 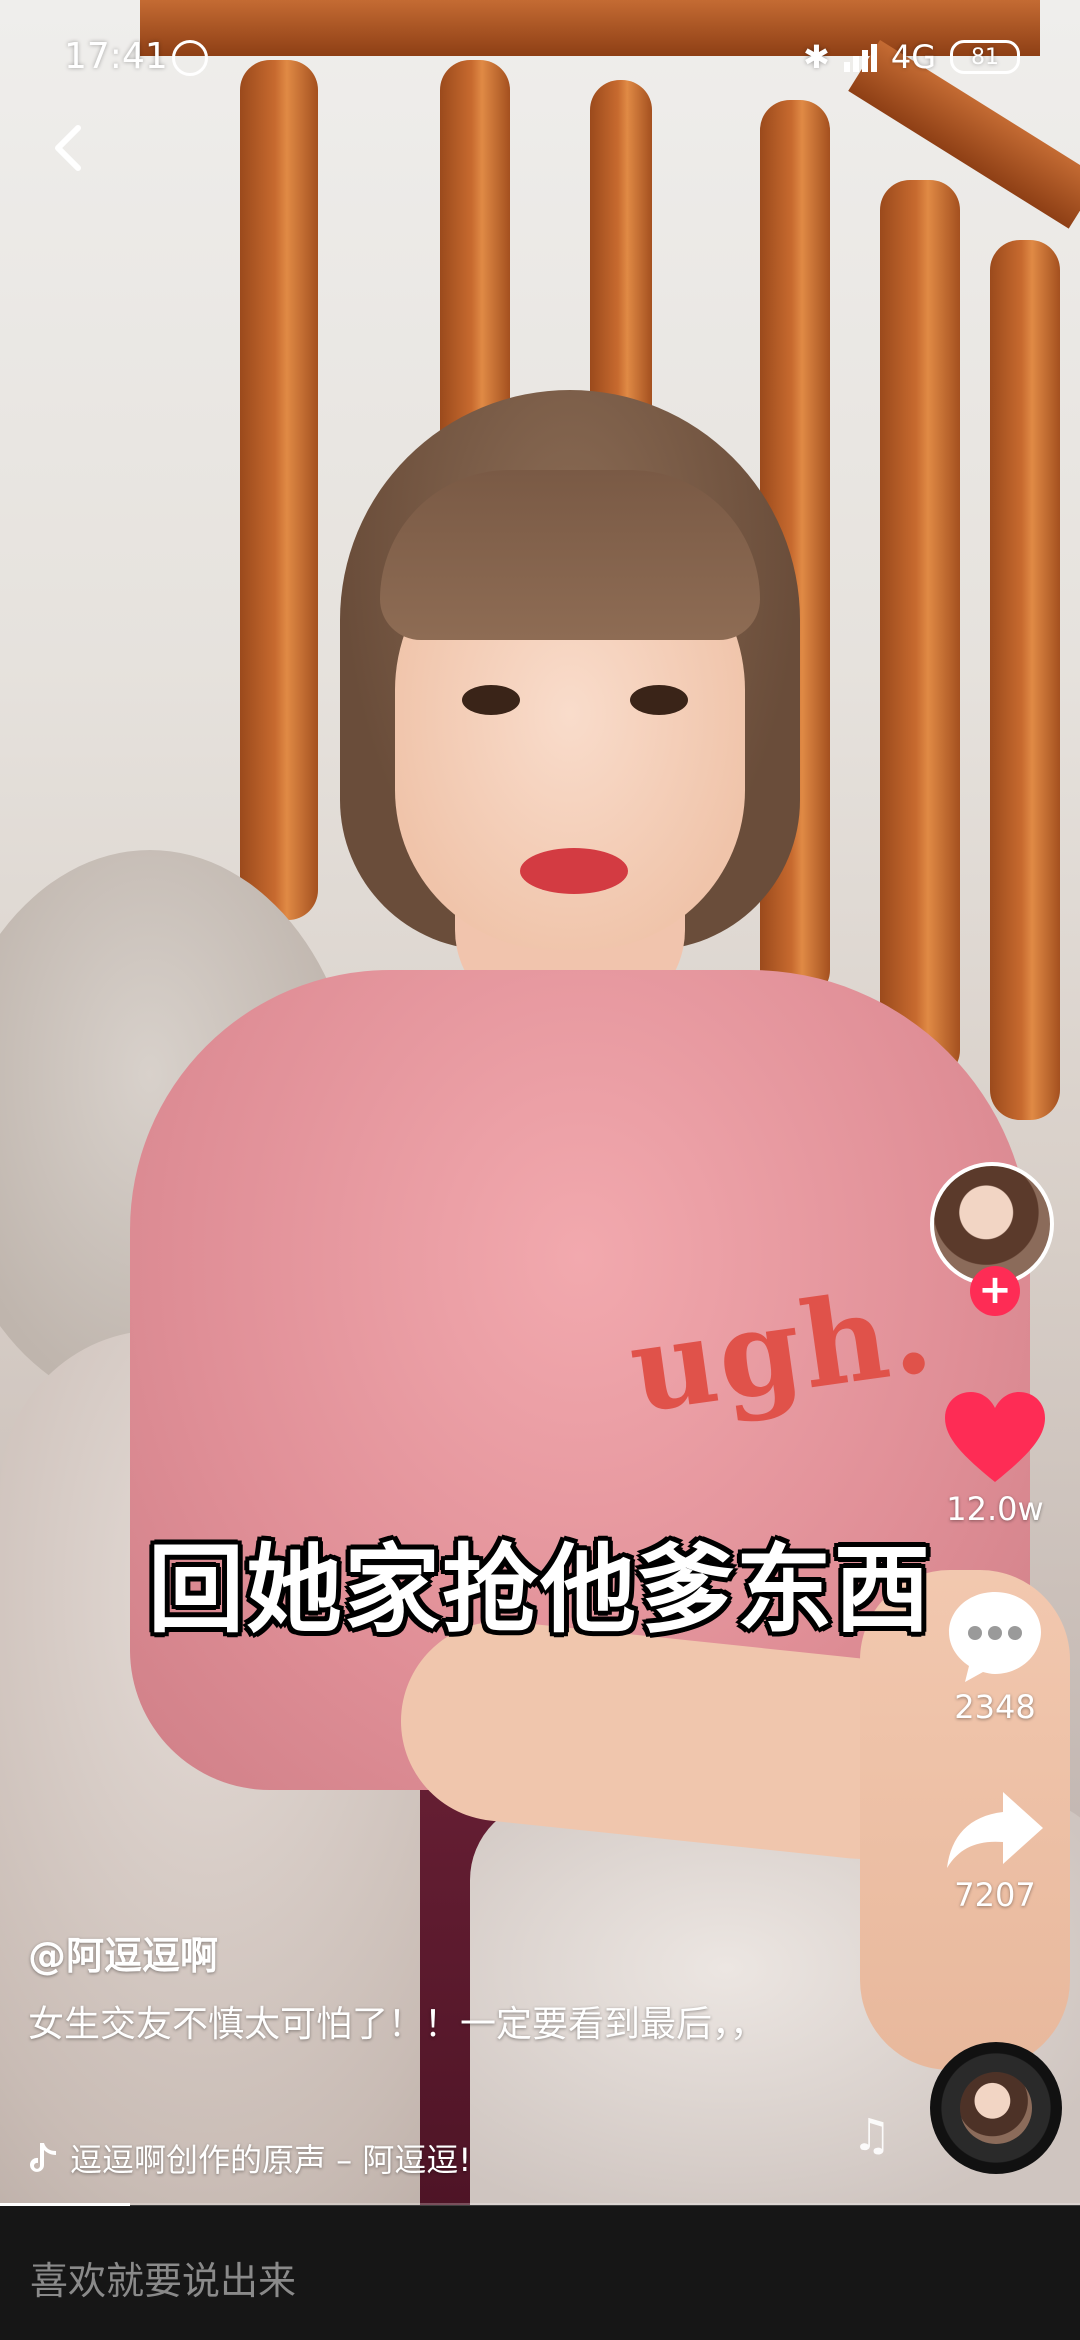 I want to click on network-type: 4G, so click(x=913, y=57).